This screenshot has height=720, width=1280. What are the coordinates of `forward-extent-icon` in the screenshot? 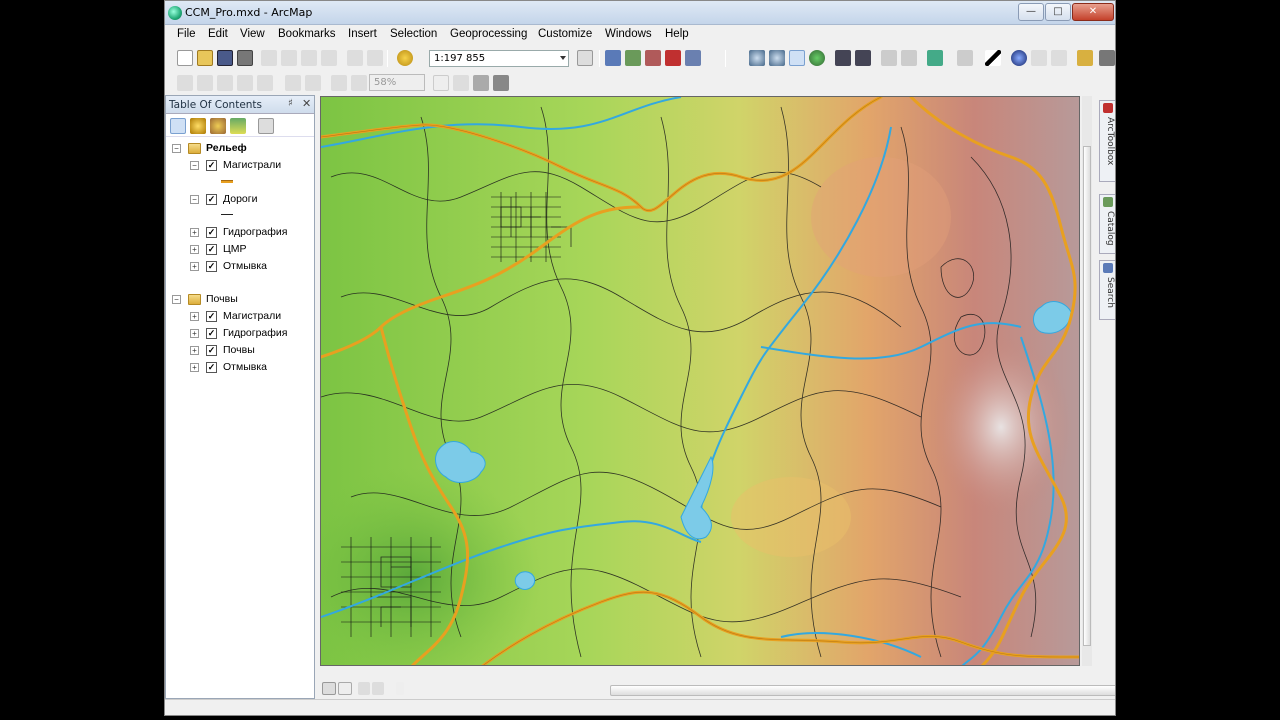 It's located at (909, 58).